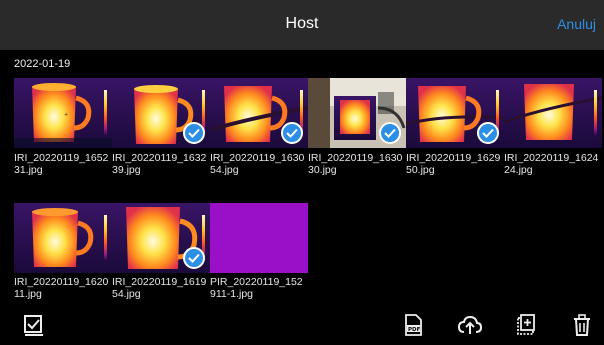 The height and width of the screenshot is (345, 604). What do you see at coordinates (413, 325) in the screenshot?
I see `pdf-icon: PDF` at bounding box center [413, 325].